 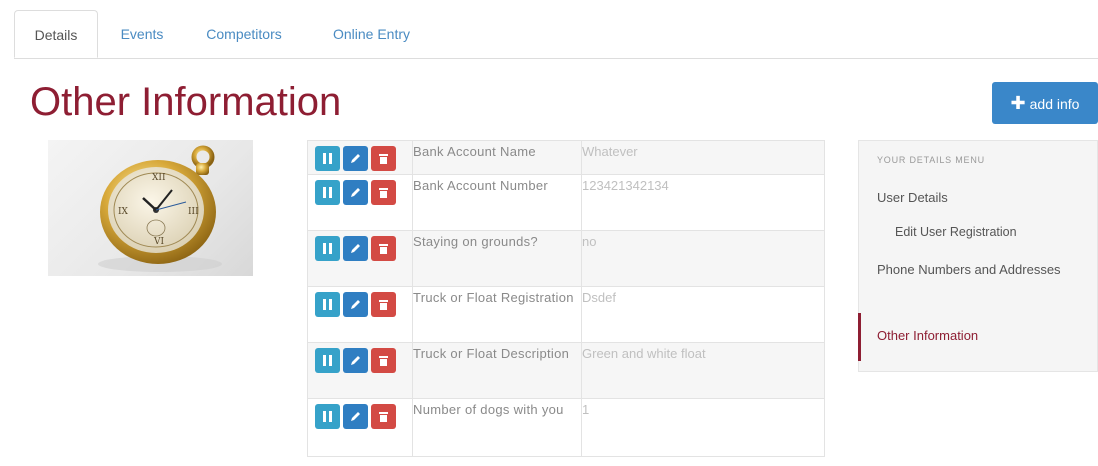 I want to click on table-row: Bank Account Name Whatever, so click(x=566, y=157).